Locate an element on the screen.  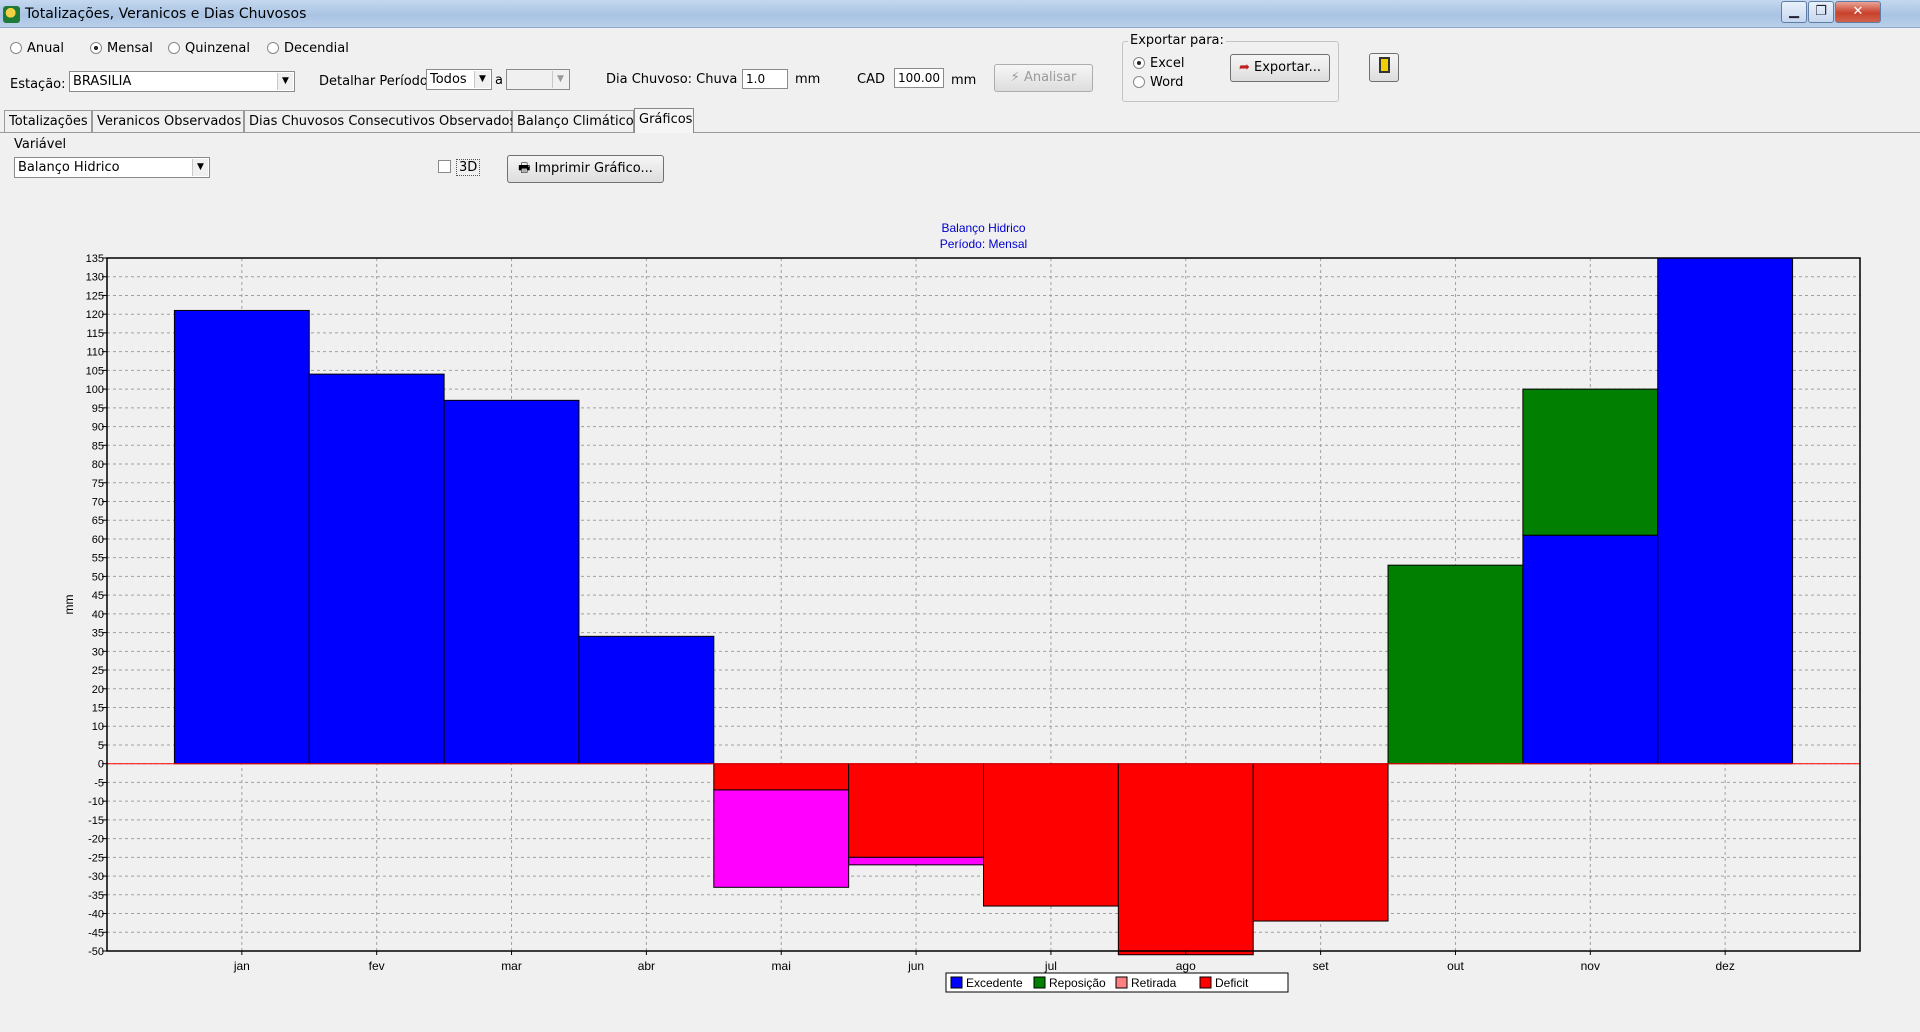
x-tick-label: jan is located at coordinates (241, 966).